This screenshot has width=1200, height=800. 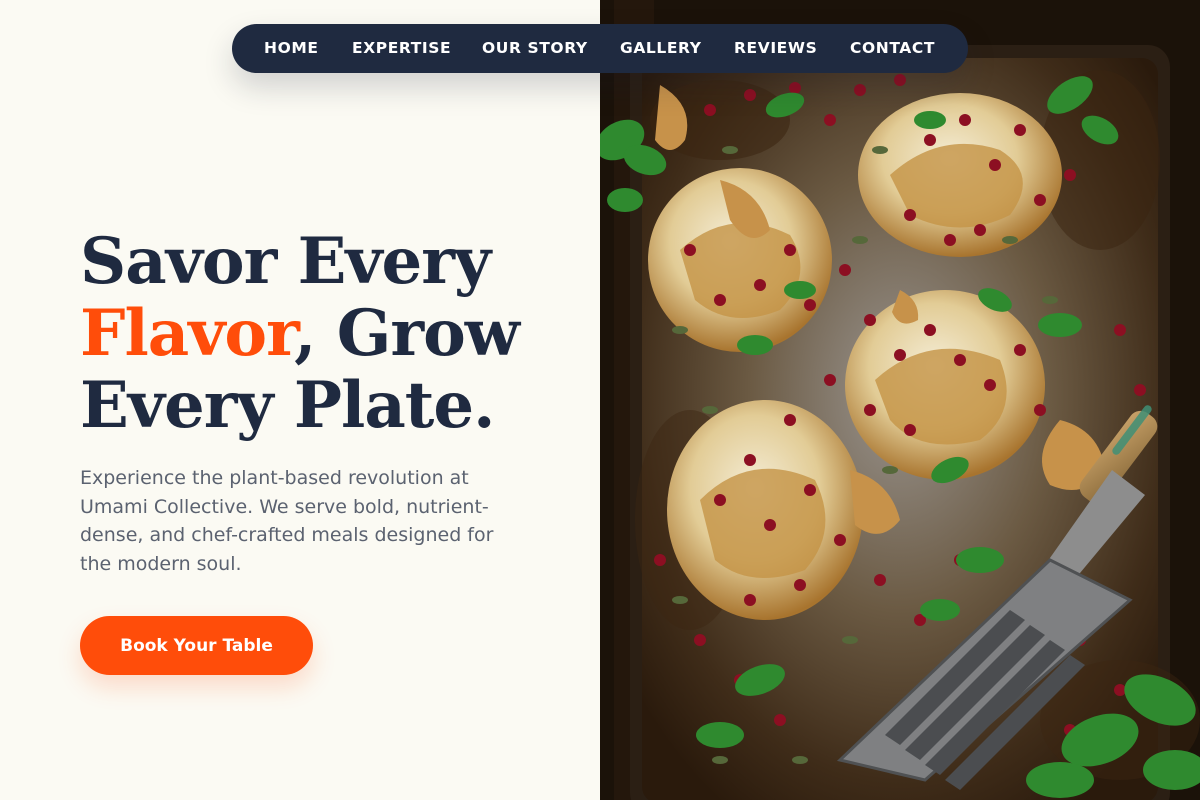 I want to click on headline-line-3: Every Plate., so click(x=287, y=405).